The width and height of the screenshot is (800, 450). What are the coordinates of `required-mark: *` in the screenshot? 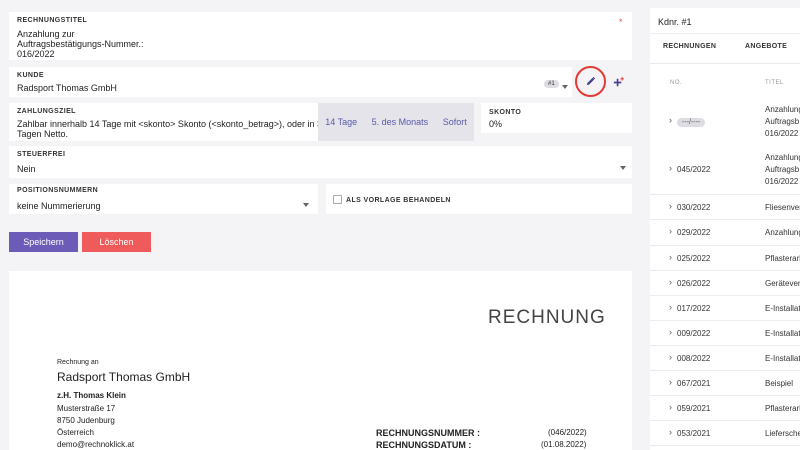 It's located at (621, 22).